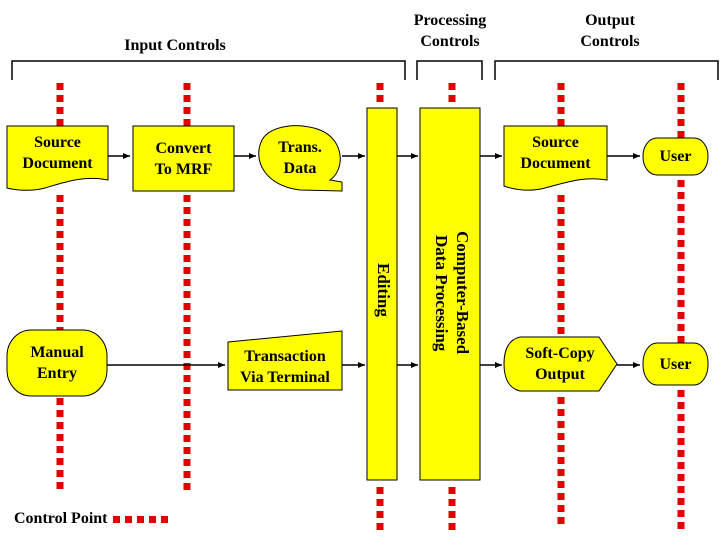 This screenshot has width=720, height=540. What do you see at coordinates (183, 159) in the screenshot?
I see `convert-to-mrf-label: Convert To MRF` at bounding box center [183, 159].